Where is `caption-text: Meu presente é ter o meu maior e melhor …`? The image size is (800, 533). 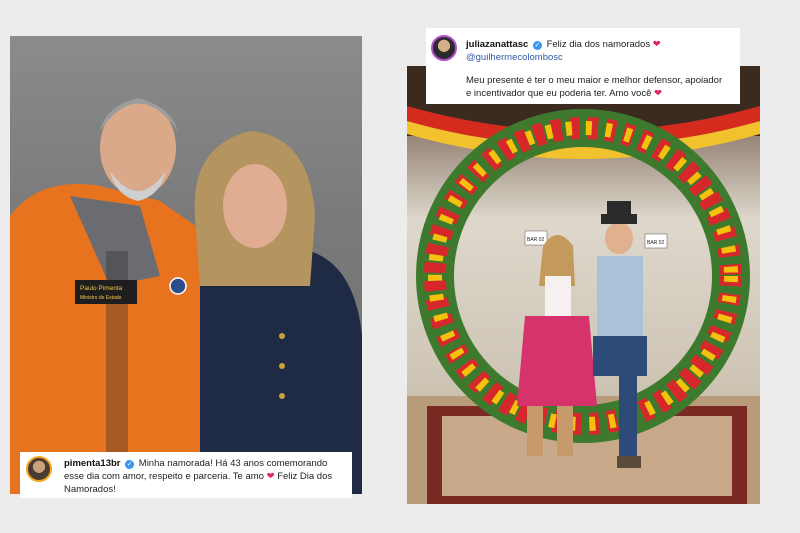 caption-text: Meu presente é ter o meu maior e melhor … is located at coordinates (594, 87).